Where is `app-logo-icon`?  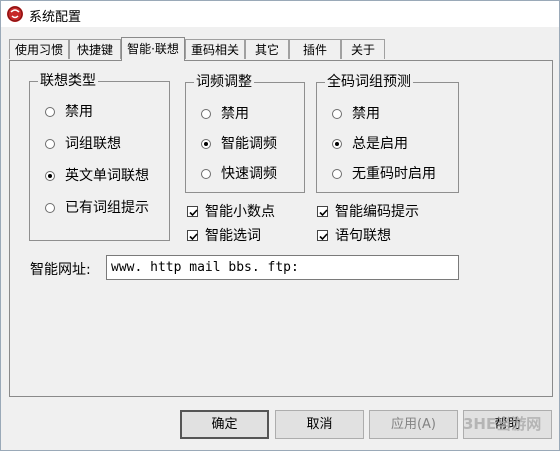 app-logo-icon is located at coordinates (15, 14).